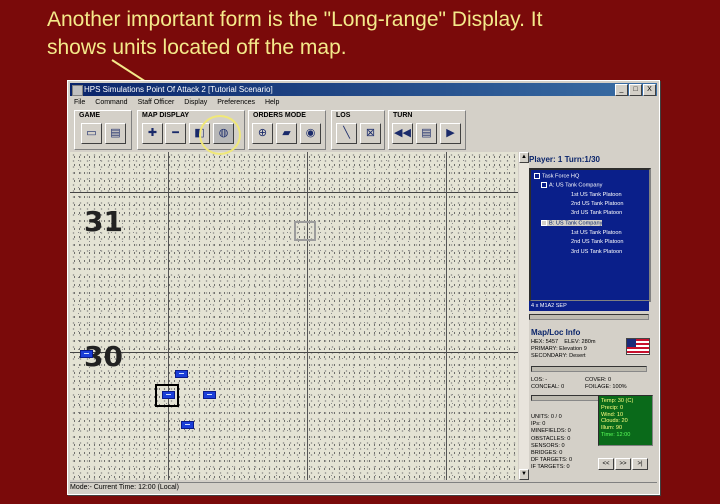 Image resolution: width=720 pixels, height=504 pixels. I want to click on toolbar-group-orders-mode: ORDERS MODE ⊕ ▰ ◉, so click(287, 130).